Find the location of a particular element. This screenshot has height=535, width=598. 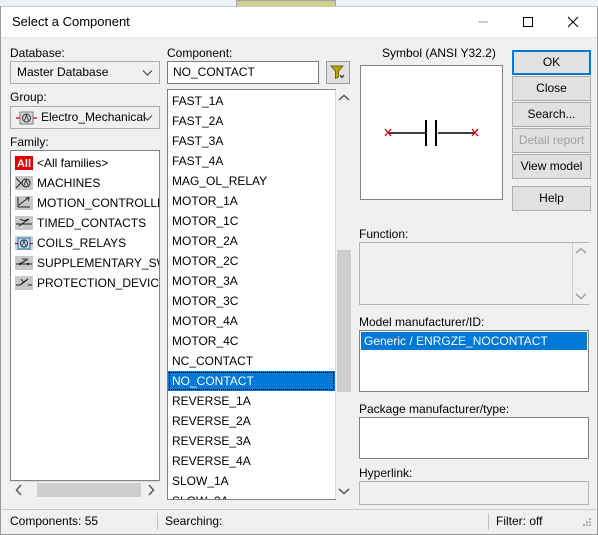

maximize-button is located at coordinates (527, 21).